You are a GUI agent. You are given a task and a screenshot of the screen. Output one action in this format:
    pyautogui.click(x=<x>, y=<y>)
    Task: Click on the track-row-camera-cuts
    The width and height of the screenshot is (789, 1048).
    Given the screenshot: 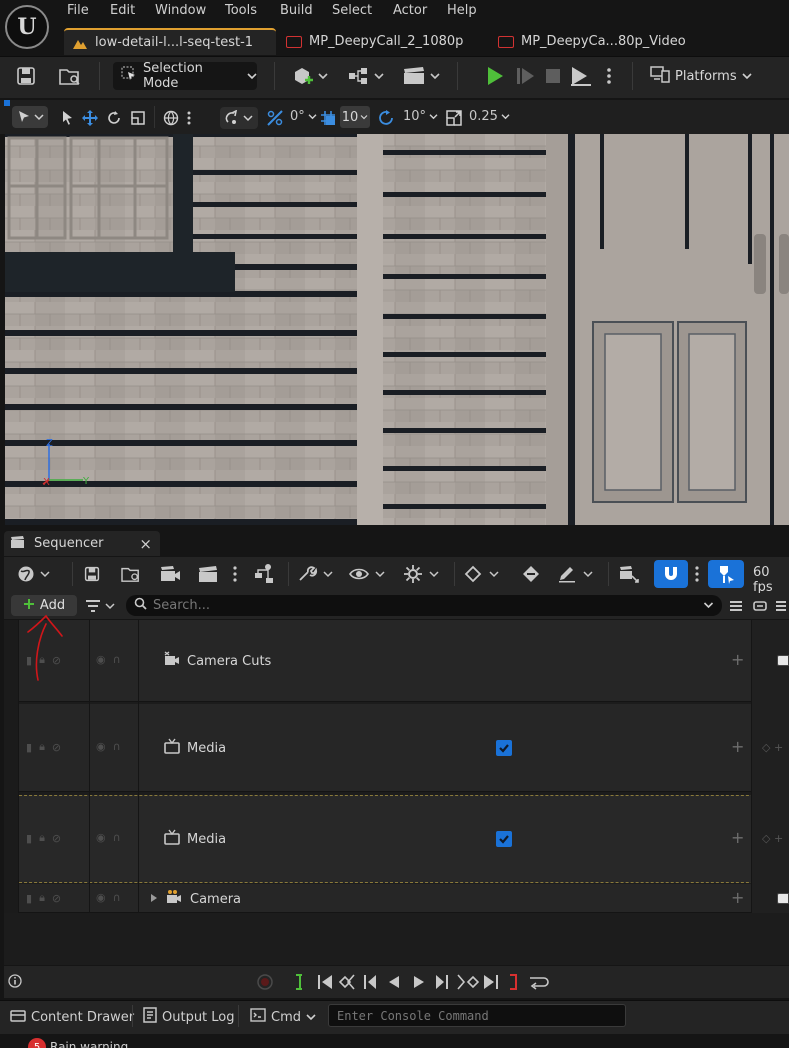 What is the action you would take?
    pyautogui.click(x=396, y=661)
    